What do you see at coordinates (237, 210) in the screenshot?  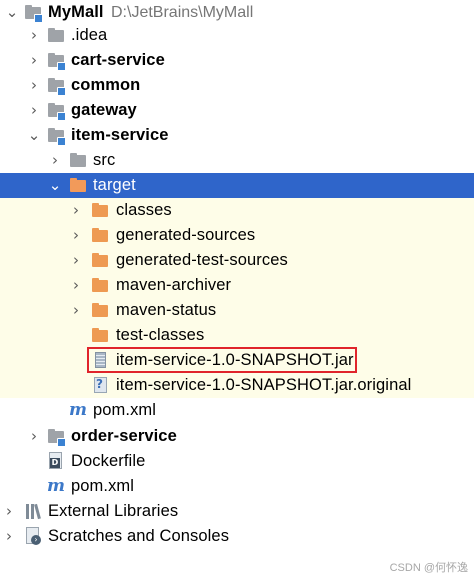 I see `tree-item-classes: › classes` at bounding box center [237, 210].